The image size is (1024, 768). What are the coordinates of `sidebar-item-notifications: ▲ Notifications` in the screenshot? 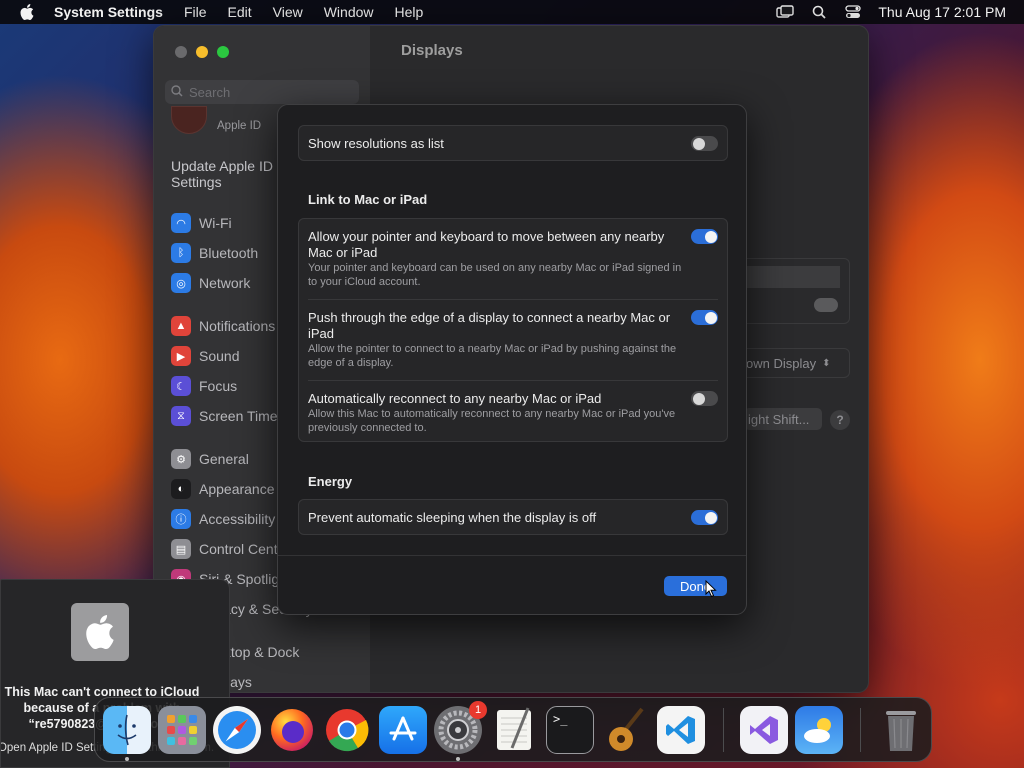 It's located at (223, 326).